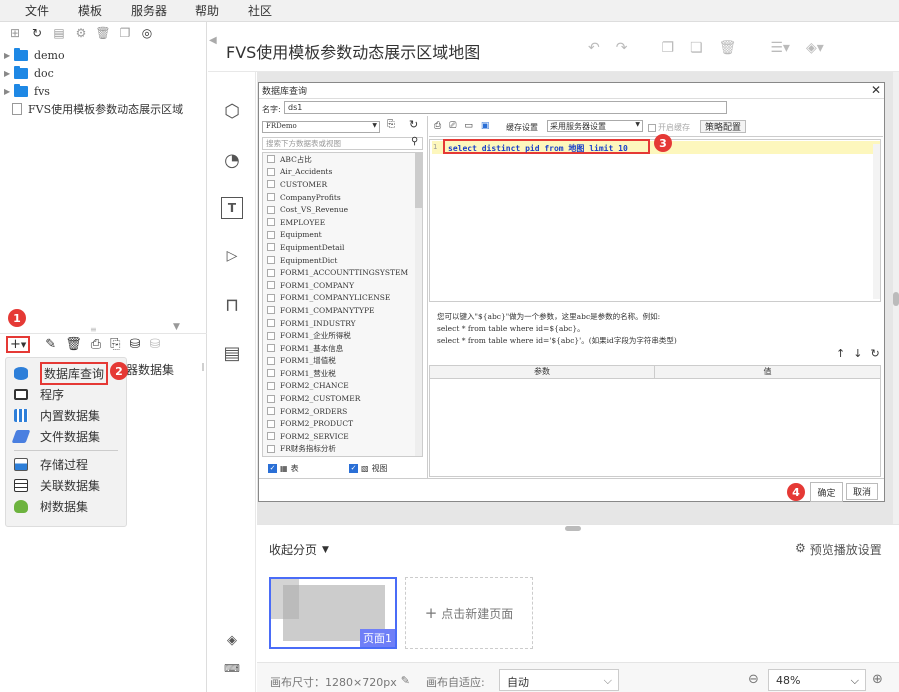 The image size is (899, 692). I want to click on copy-icon: ❐, so click(125, 33).